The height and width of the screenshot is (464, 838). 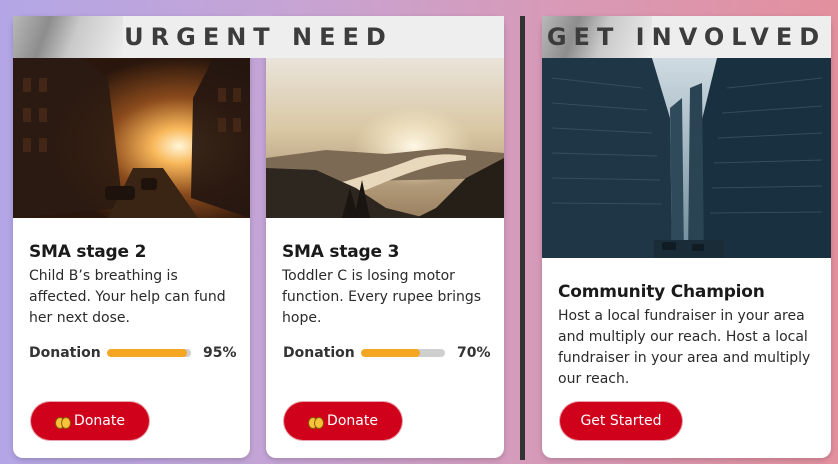 I want to click on skyscrapers-image, so click(x=686, y=158).